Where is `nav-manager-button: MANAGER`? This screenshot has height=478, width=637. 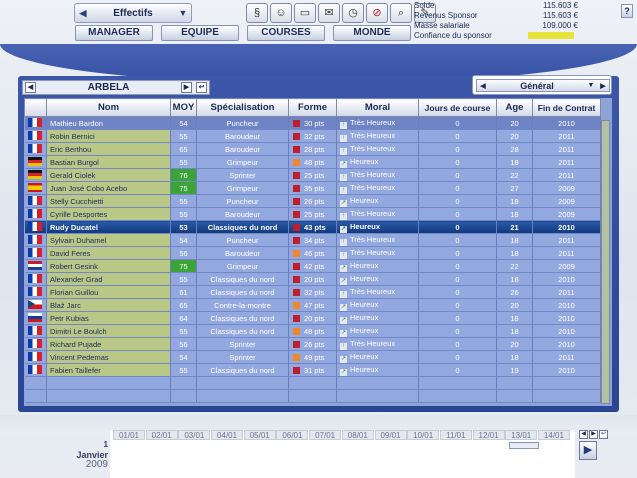
nav-manager-button: MANAGER is located at coordinates (114, 33).